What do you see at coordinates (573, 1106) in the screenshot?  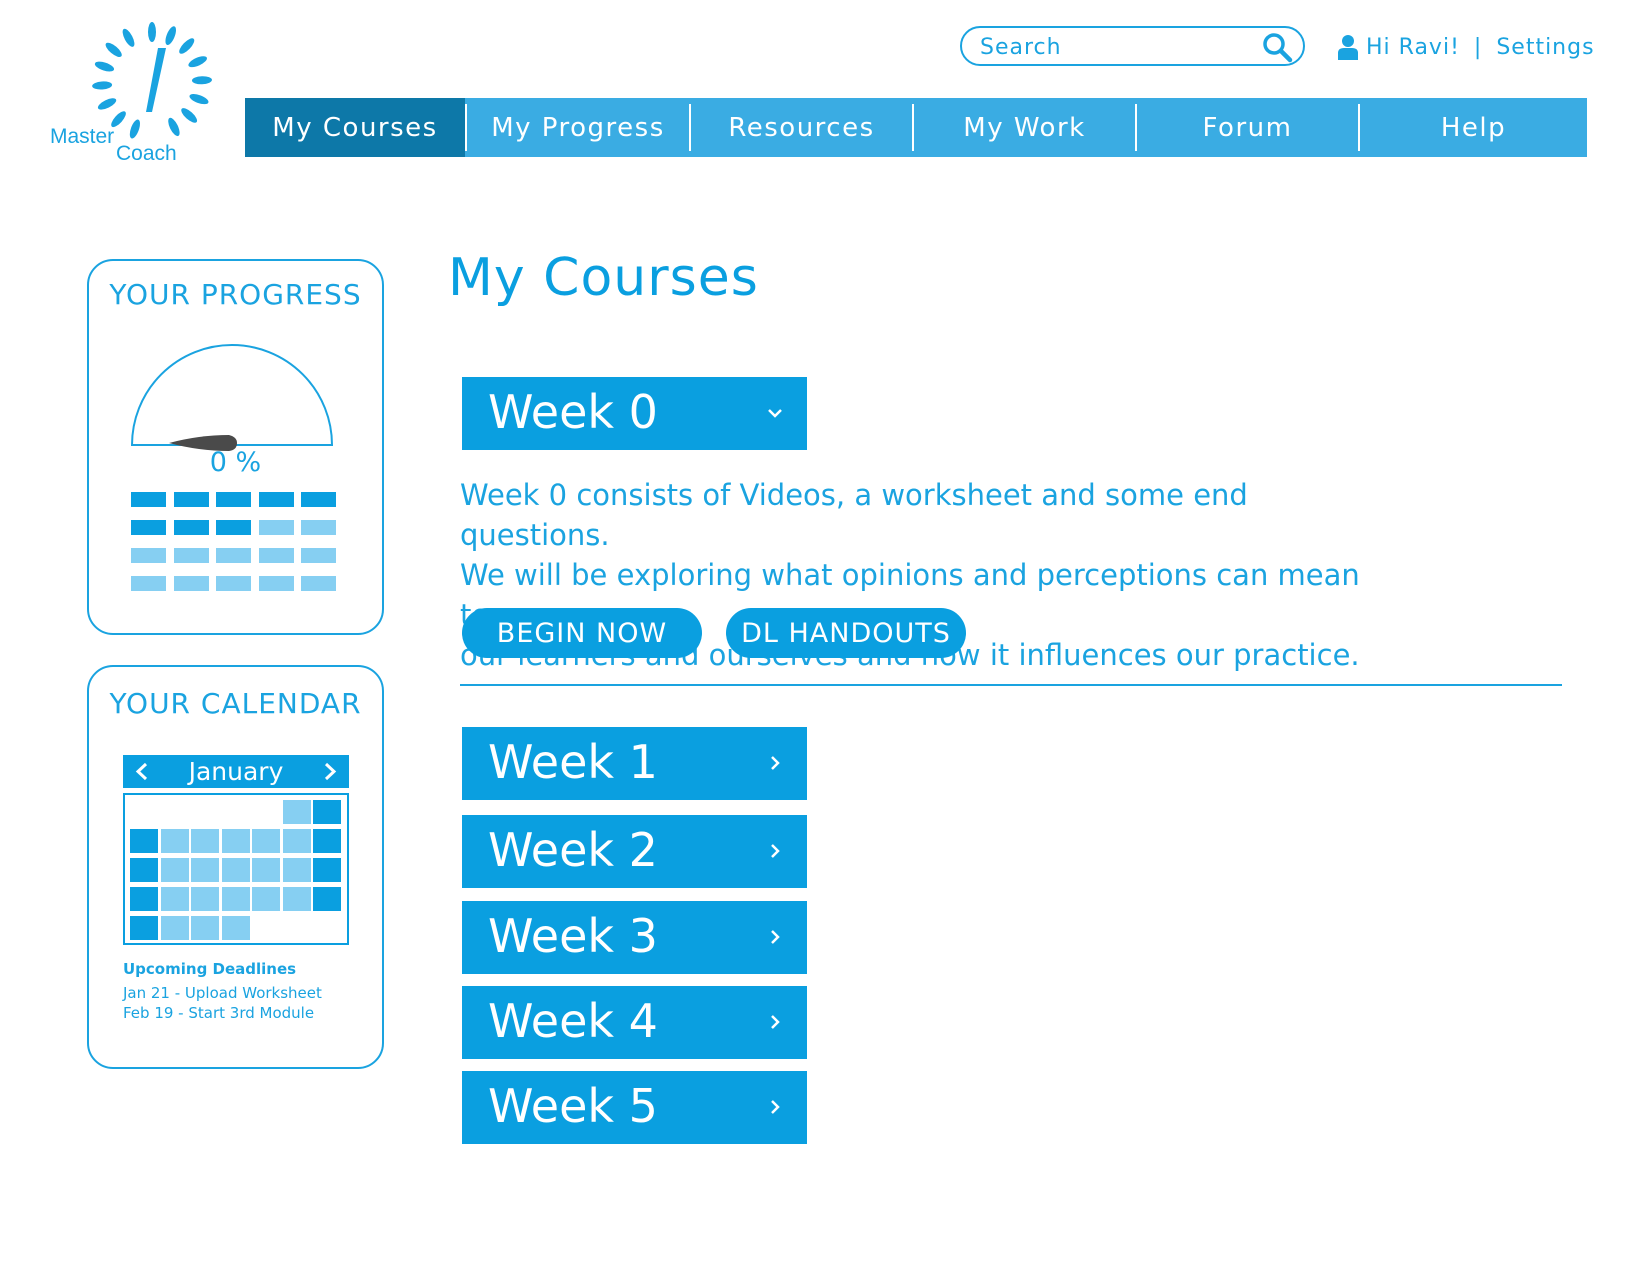 I see `week-label: Week 5` at bounding box center [573, 1106].